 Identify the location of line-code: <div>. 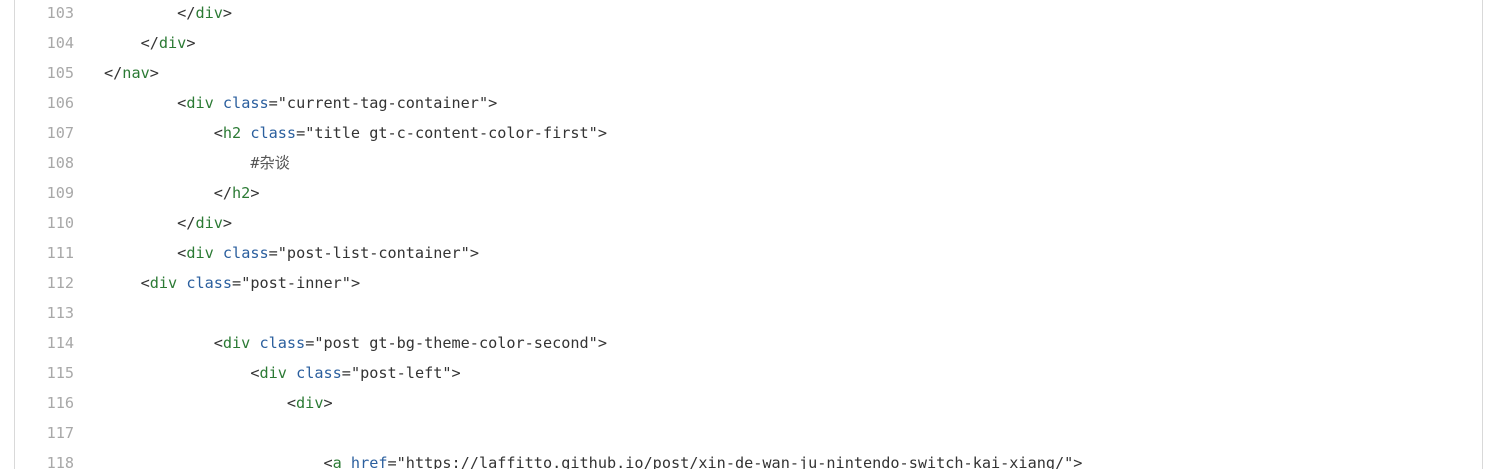
(218, 403).